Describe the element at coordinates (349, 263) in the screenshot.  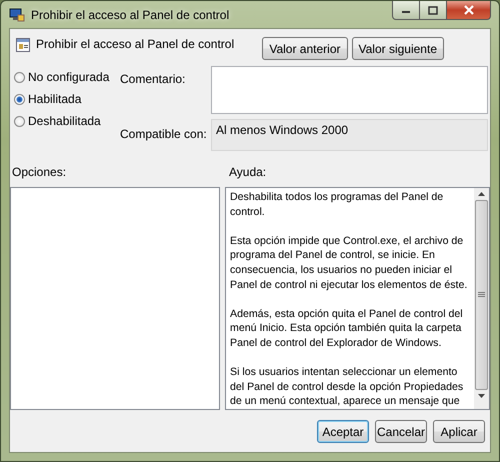
I see `help-paragraph: Esta opción impide que Control.exe, el archivo de programa del Panel de control, se inicie. En consecuencia, los usuarios no pueden iniciar el Panel de control ni ejecutar los elementos de éste.` at that location.